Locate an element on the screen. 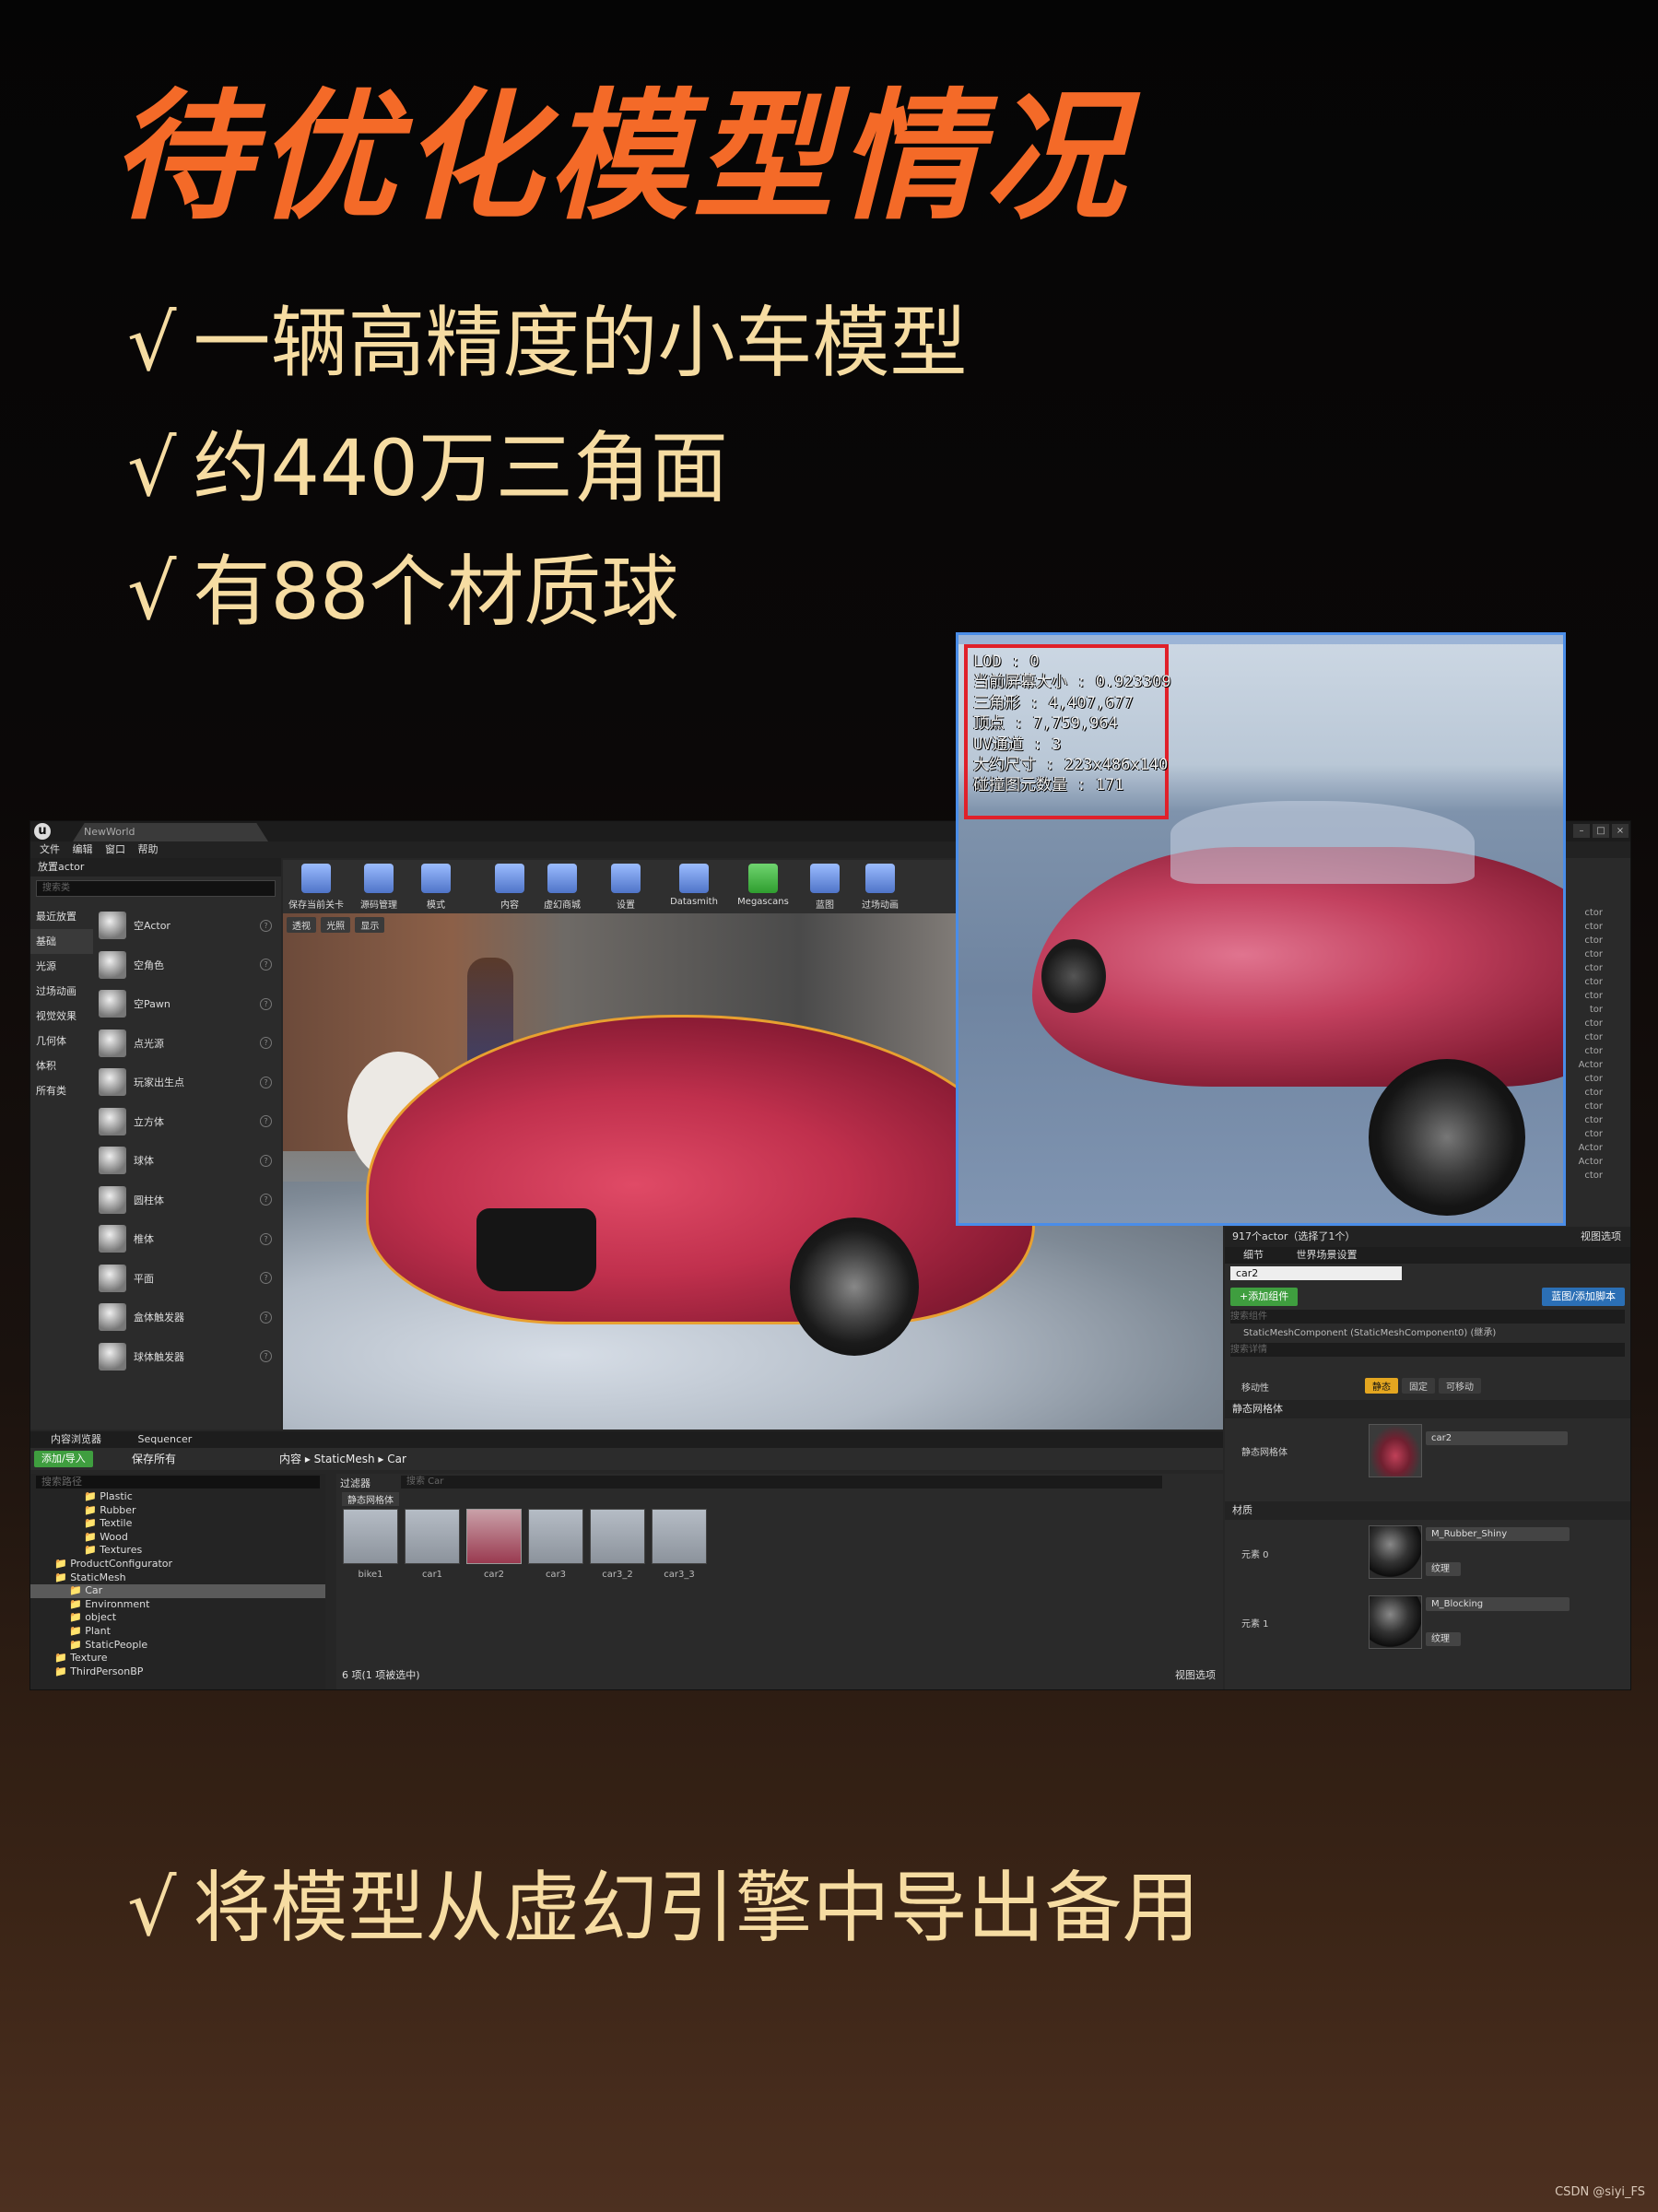 The height and width of the screenshot is (2212, 1658). marketplace-button: 虚幻商城 is located at coordinates (562, 886).